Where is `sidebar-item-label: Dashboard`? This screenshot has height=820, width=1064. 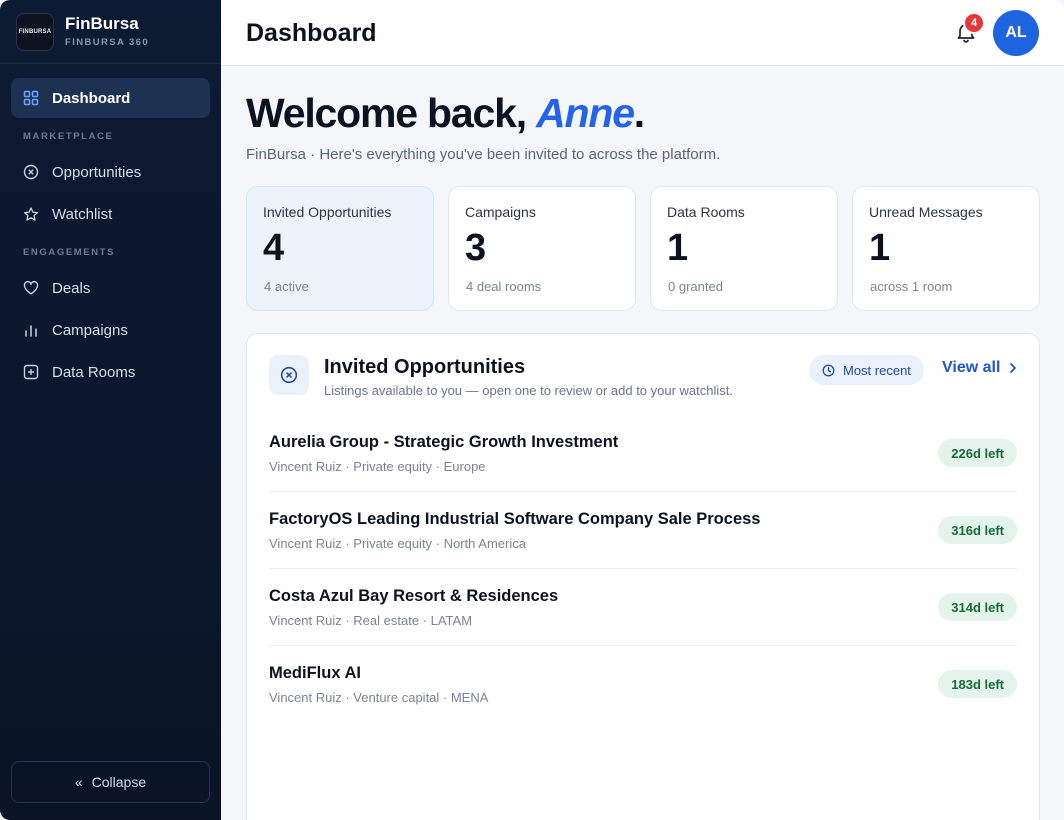
sidebar-item-label: Dashboard is located at coordinates (91, 98).